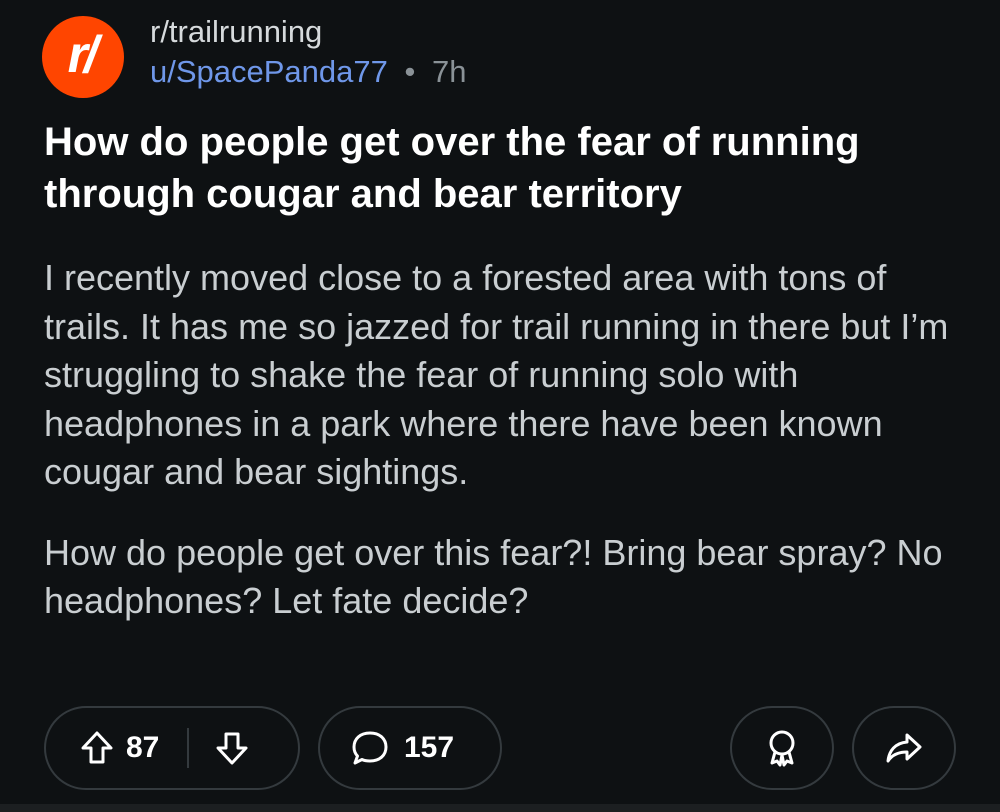  What do you see at coordinates (449, 71) in the screenshot?
I see `post-age: 7h` at bounding box center [449, 71].